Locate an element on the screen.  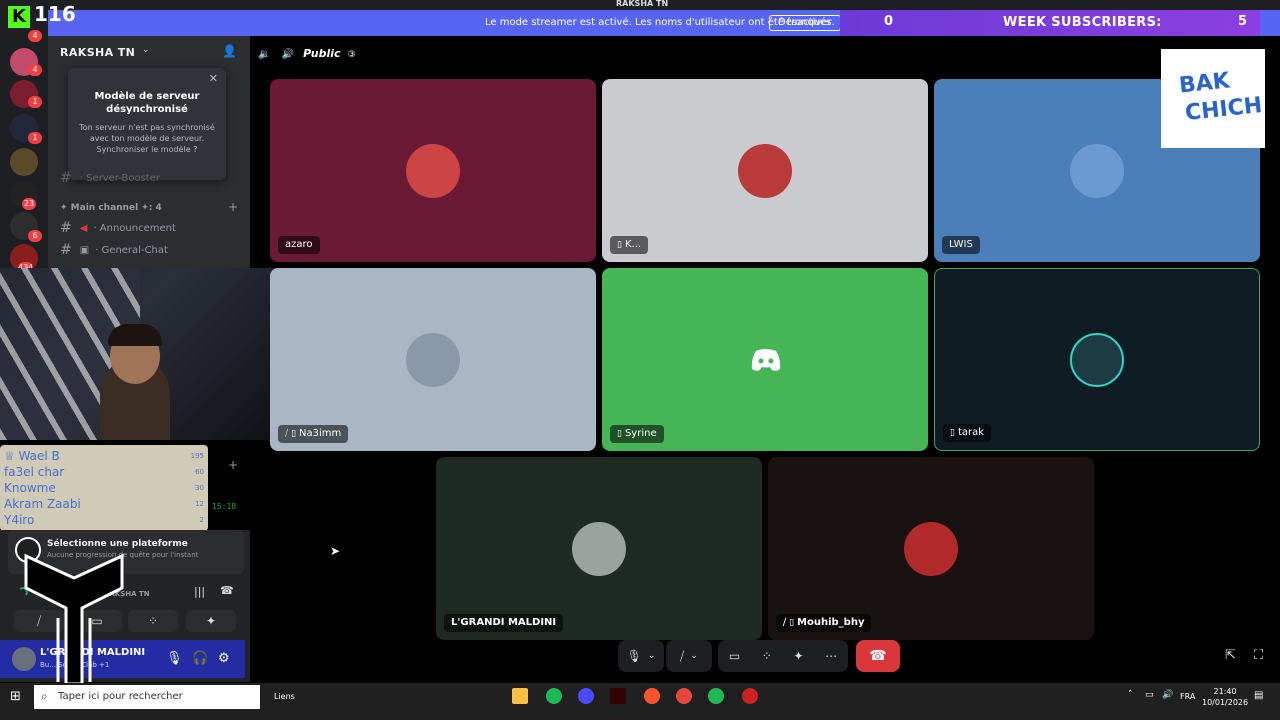
rail-badge: 6 is located at coordinates (35, 236).